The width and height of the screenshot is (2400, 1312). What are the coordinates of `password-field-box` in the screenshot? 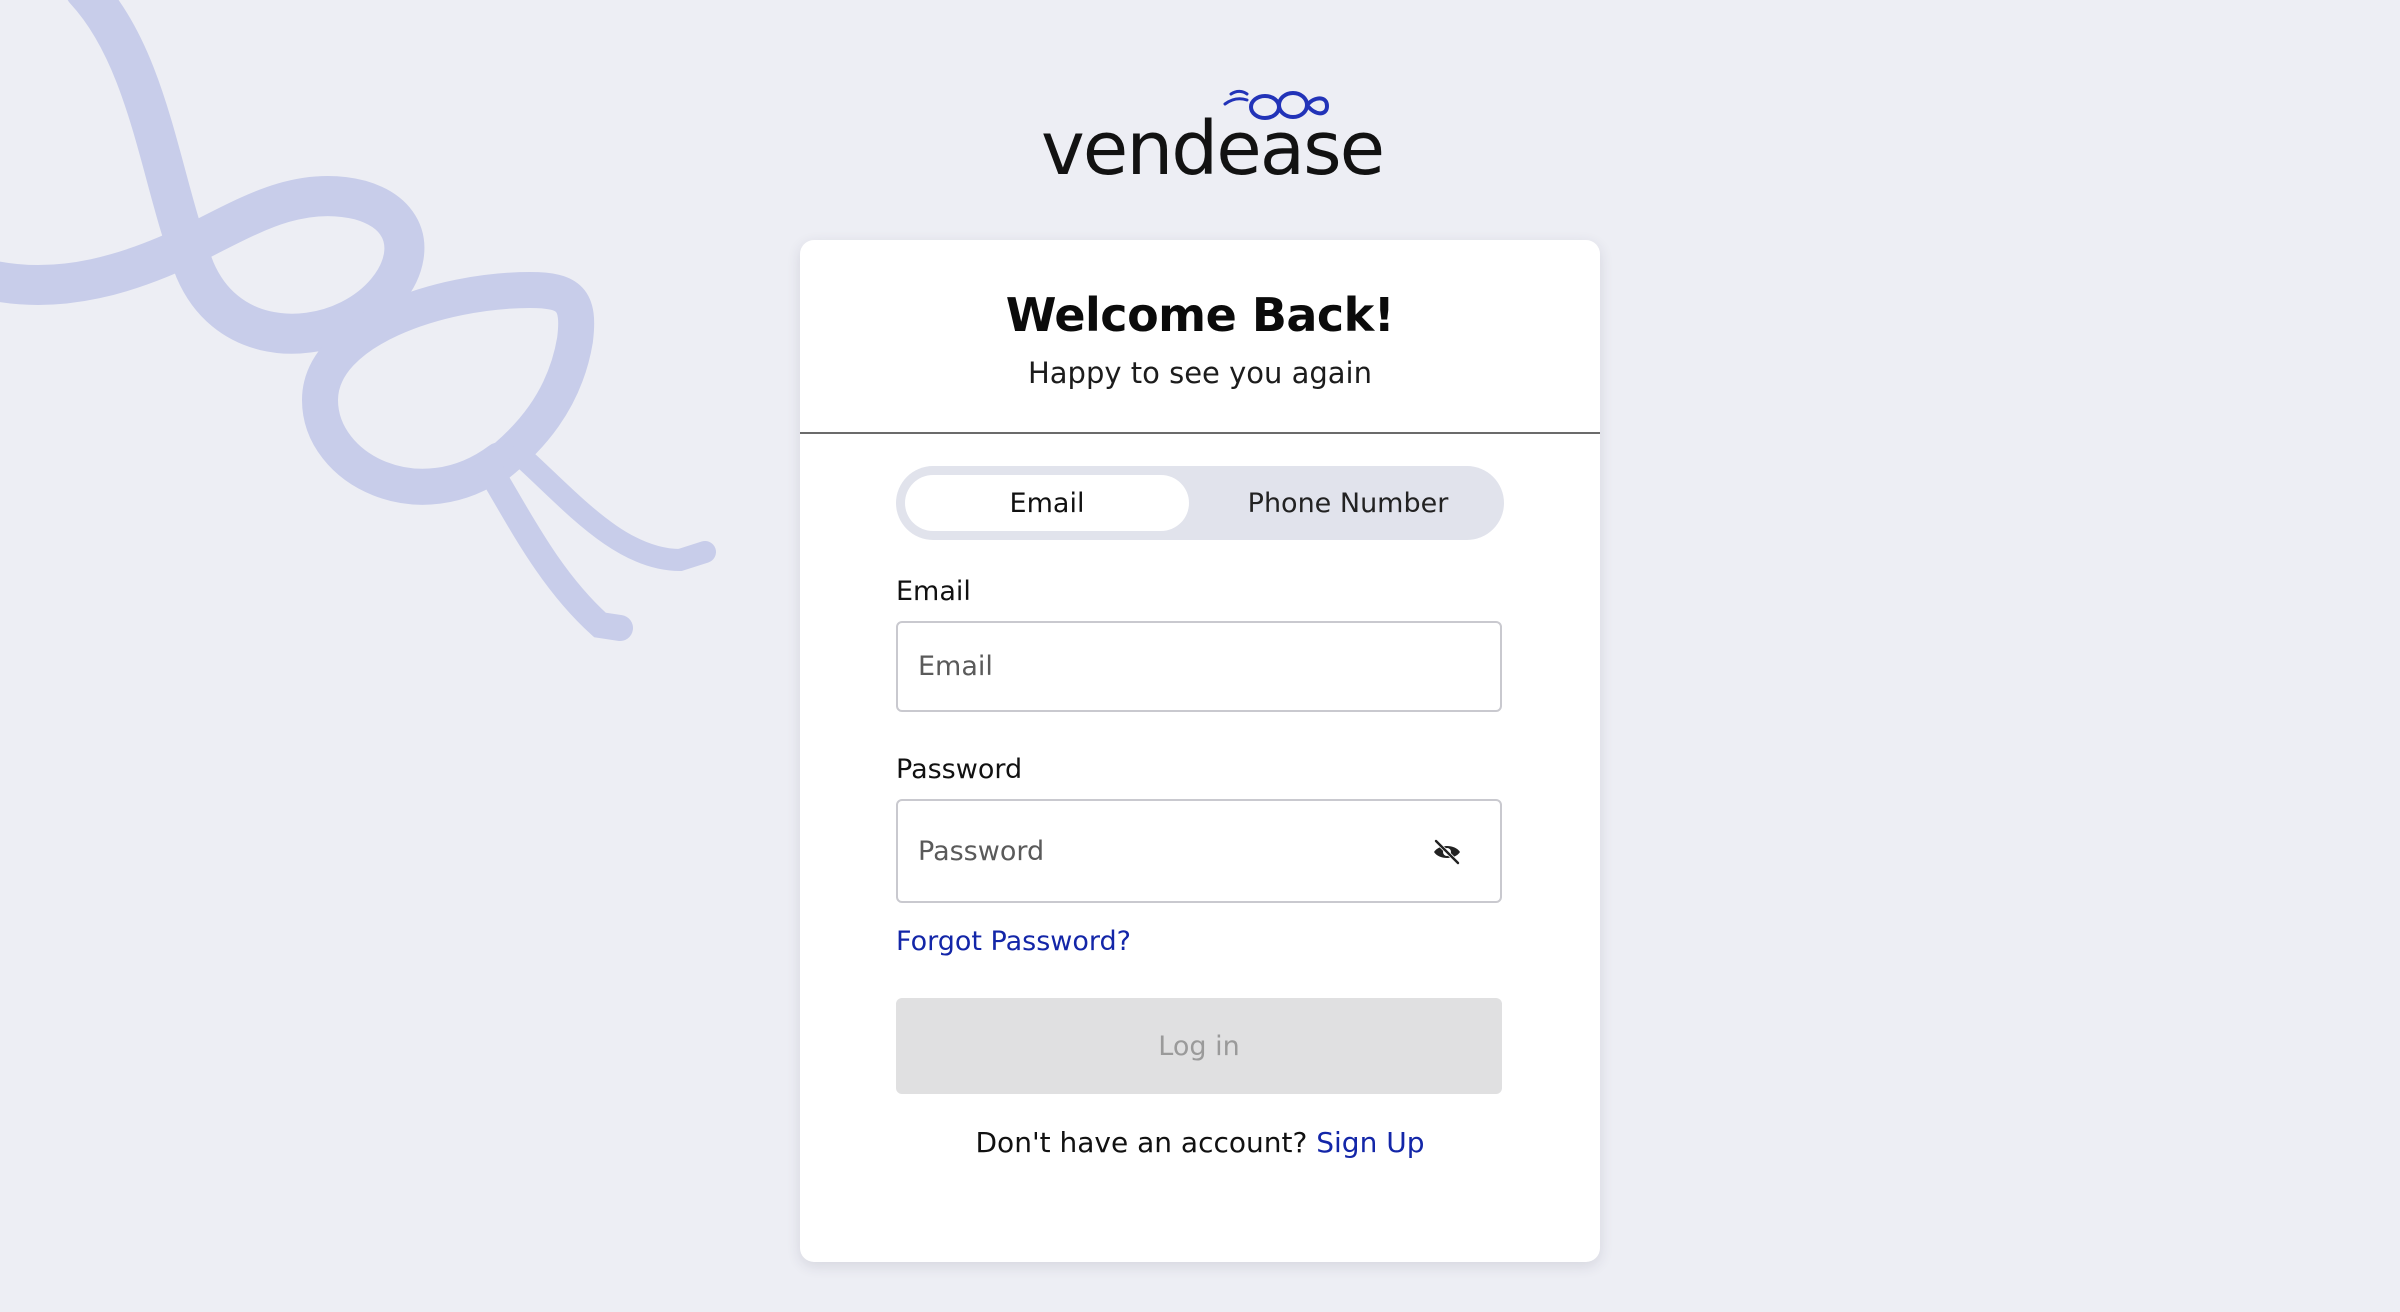 It's located at (1199, 851).